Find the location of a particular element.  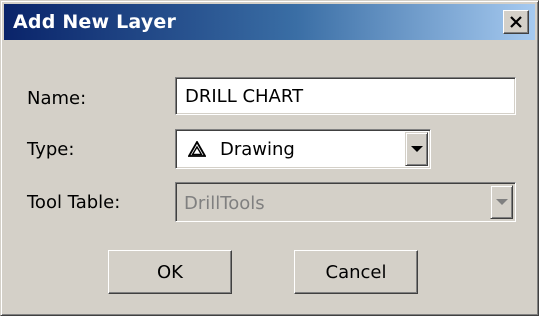

close-button is located at coordinates (516, 22).